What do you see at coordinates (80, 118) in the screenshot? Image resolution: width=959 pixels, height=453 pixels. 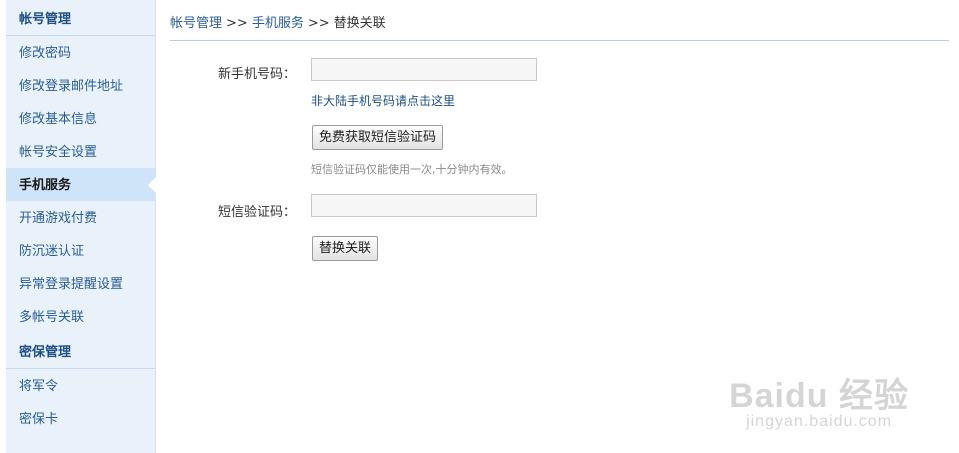 I see `sidebar-item-basic-info: 修改基本信息` at bounding box center [80, 118].